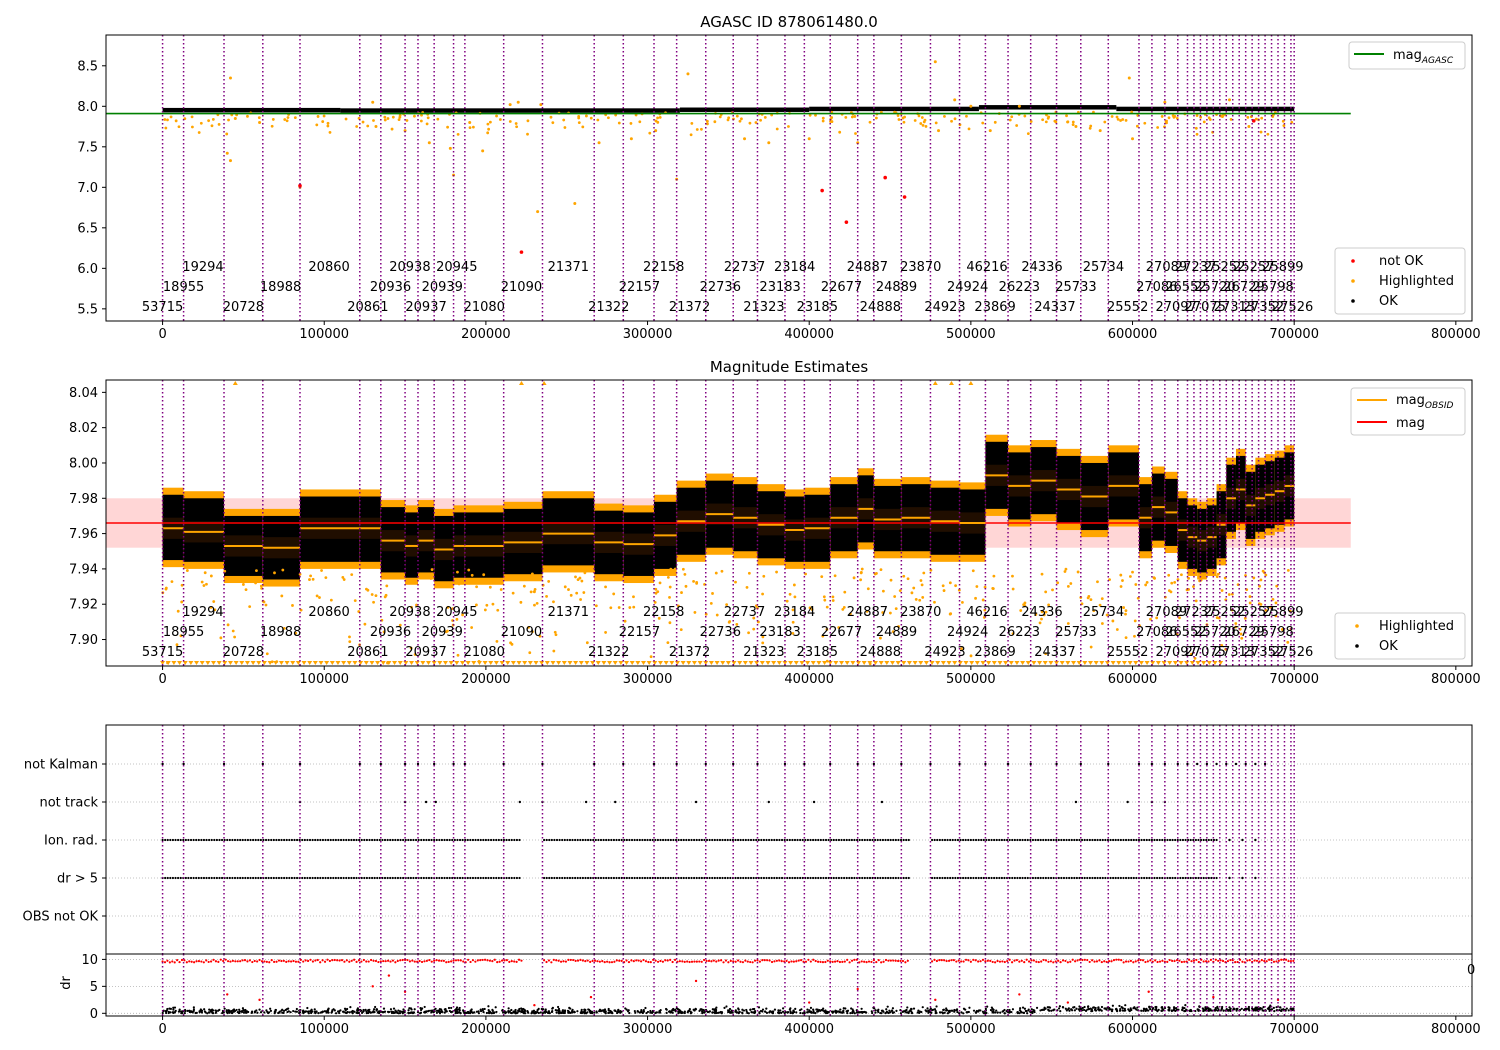 The width and height of the screenshot is (1500, 1050). I want to click on panel2-ytick-label: 8.02, so click(83, 428).